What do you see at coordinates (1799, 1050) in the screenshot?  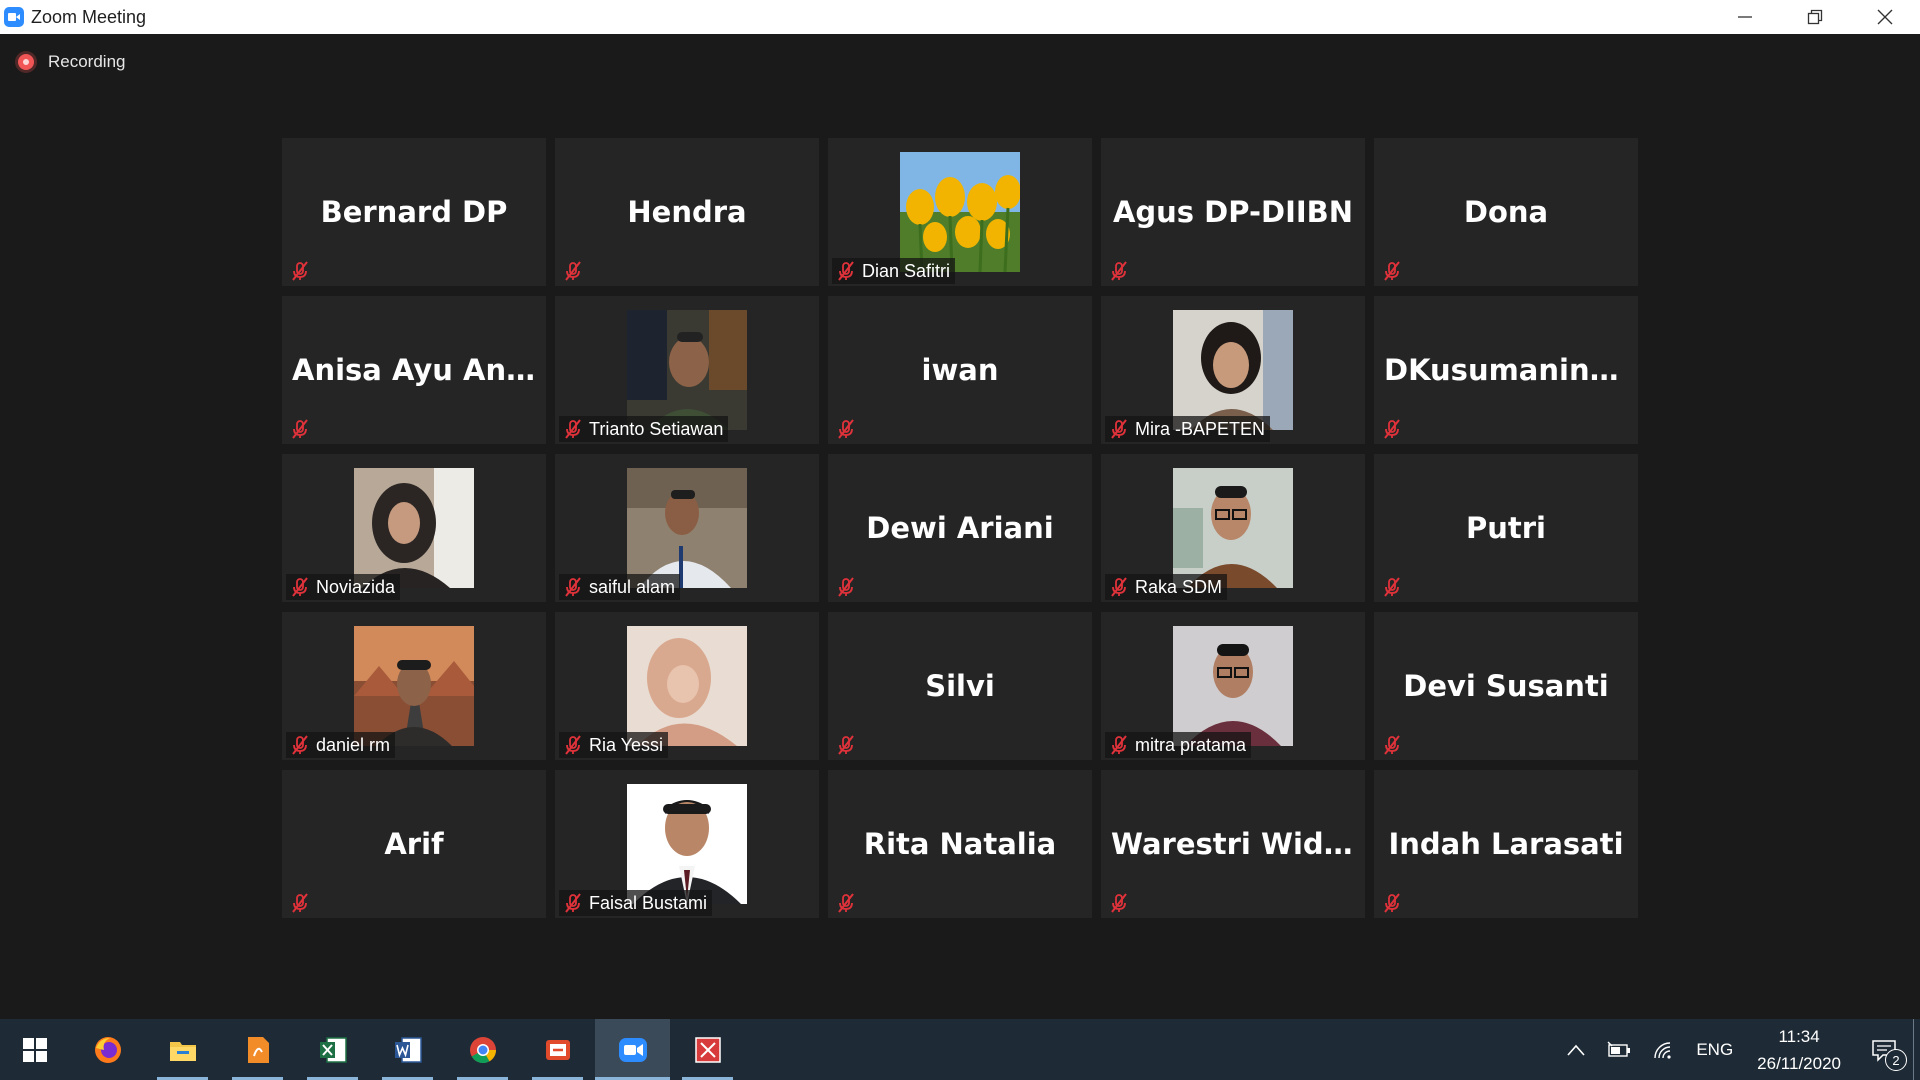 I see `clock: 11:34 26/11/2020` at bounding box center [1799, 1050].